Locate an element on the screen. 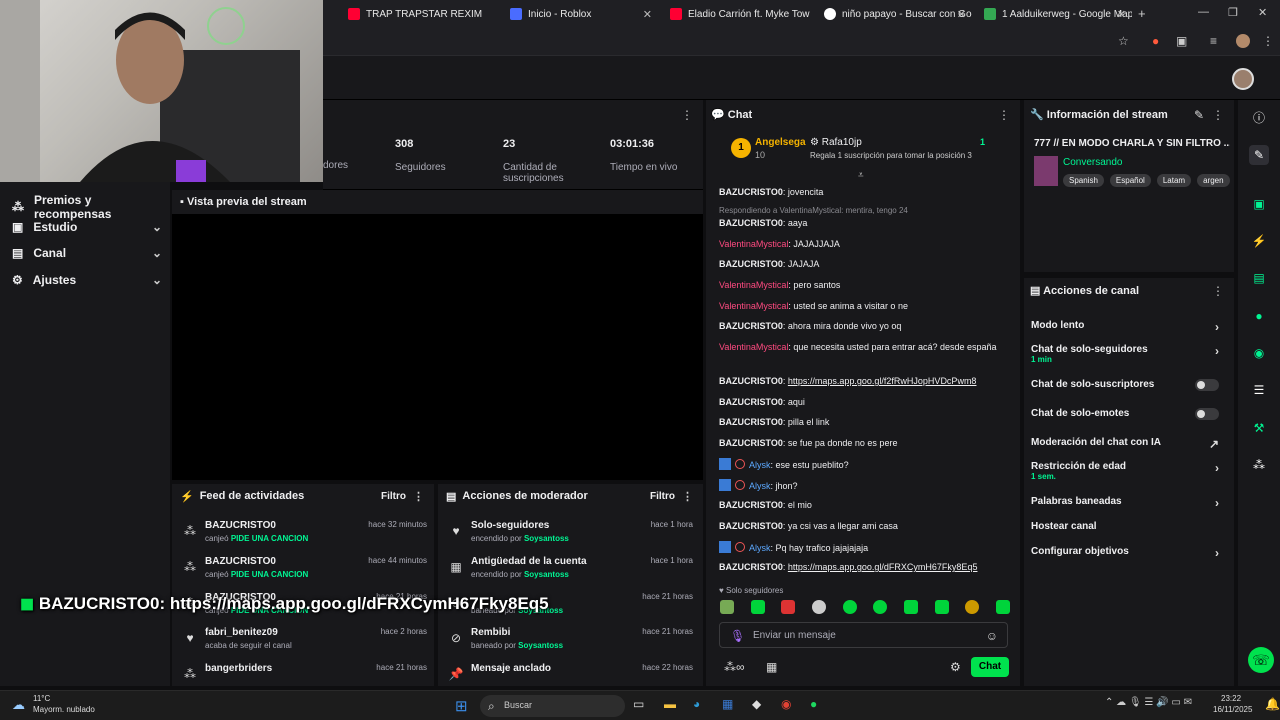 This screenshot has width=1280, height=720. microphone-icon: 🎙 is located at coordinates (737, 636).